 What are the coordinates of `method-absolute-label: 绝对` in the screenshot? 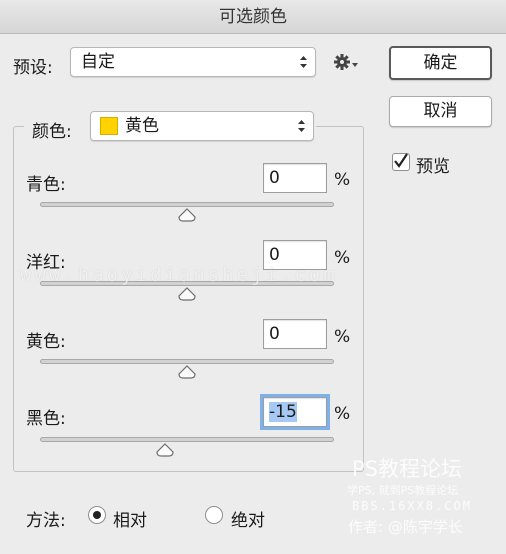 It's located at (248, 521).